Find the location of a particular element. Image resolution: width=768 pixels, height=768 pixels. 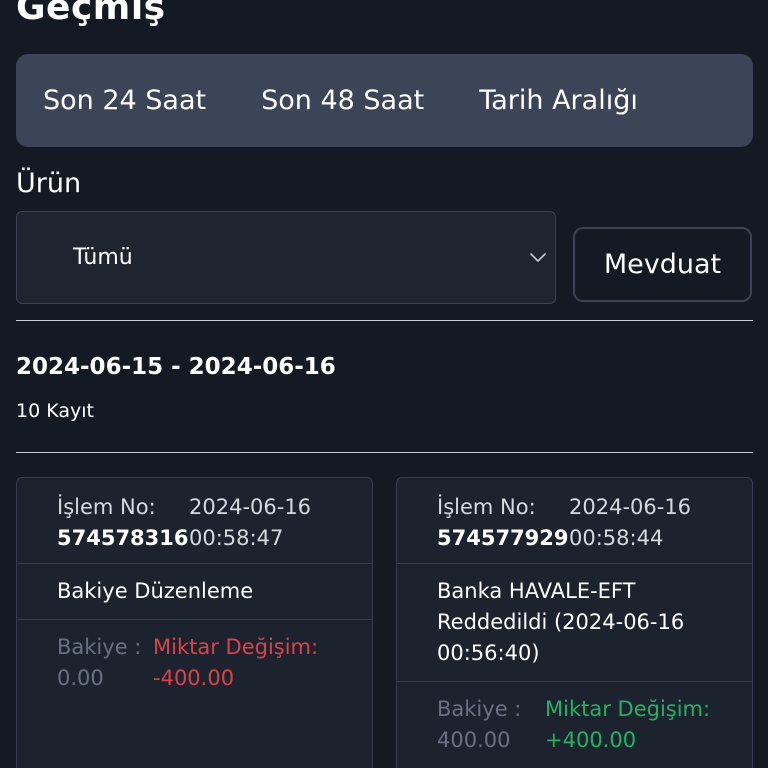

transaction-header: İşlem No: 574578316 2024-06-16 00:58:47 is located at coordinates (194, 521).